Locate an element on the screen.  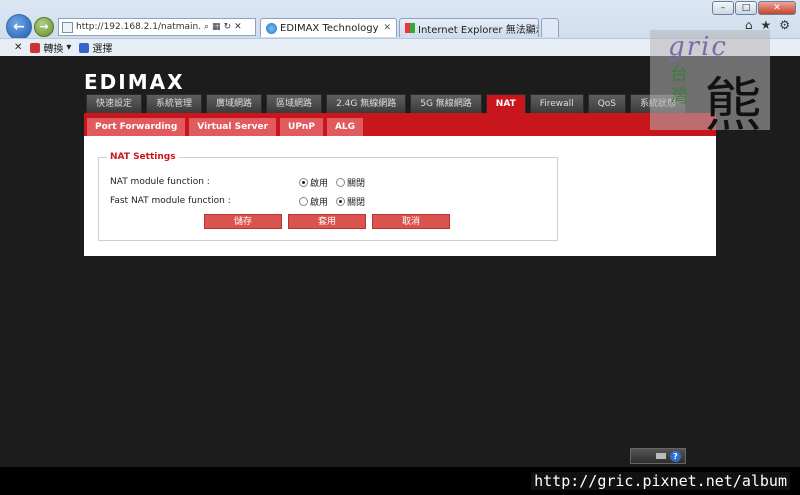
close-bar-icon: ✕ is located at coordinates (18, 47).